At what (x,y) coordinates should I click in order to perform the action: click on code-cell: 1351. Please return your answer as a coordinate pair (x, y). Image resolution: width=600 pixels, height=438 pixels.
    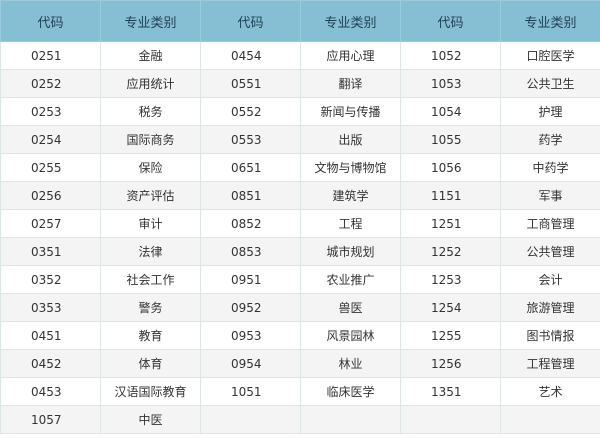
    Looking at the image, I should click on (450, 391).